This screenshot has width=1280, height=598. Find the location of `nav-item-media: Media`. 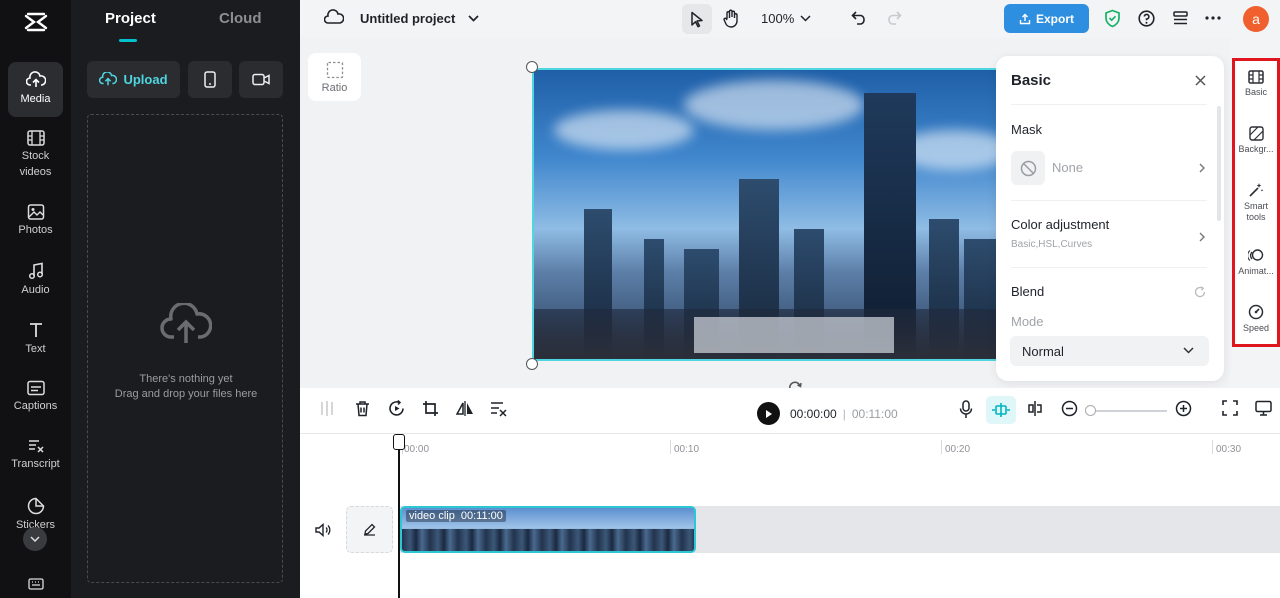

nav-item-media: Media is located at coordinates (35, 89).